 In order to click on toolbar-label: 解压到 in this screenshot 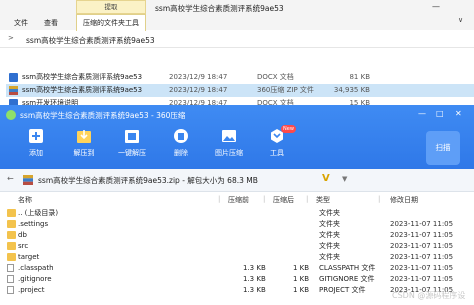, I will do `click(84, 153)`.